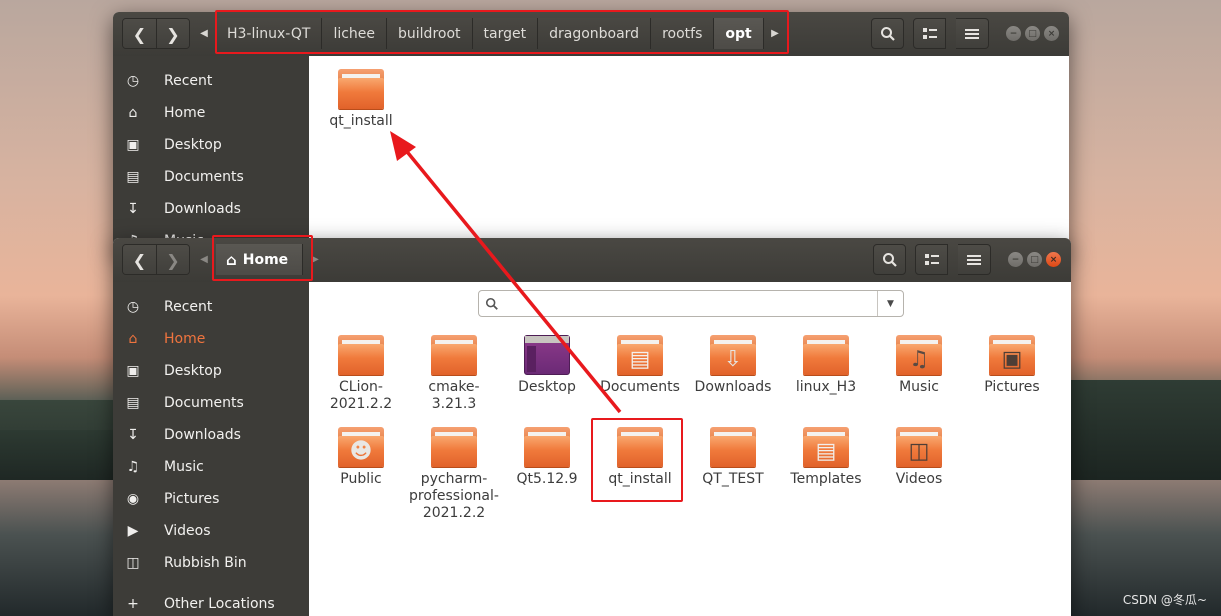  I want to click on file-item-desktop: Desktop, so click(547, 365).